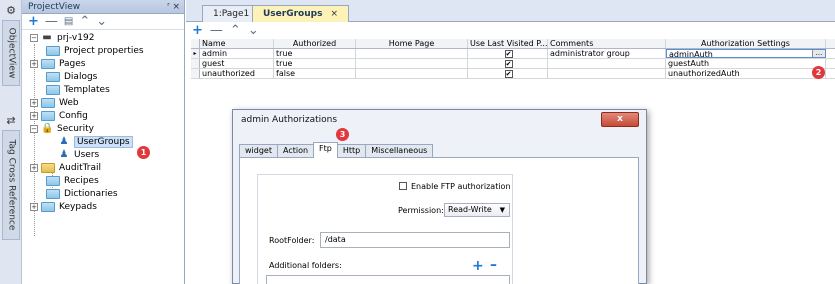  Describe the element at coordinates (399, 151) in the screenshot. I see `tab-miscellaneous: Miscellaneous` at that location.